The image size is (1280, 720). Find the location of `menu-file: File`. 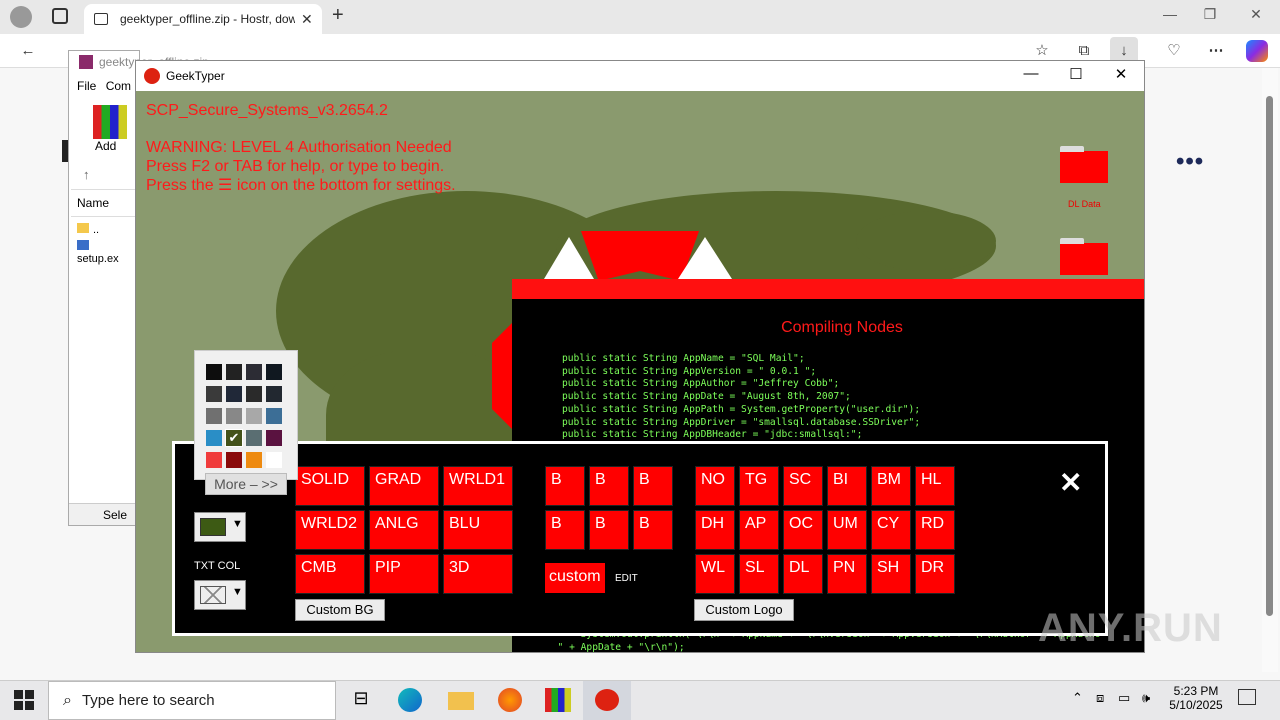

menu-file: File is located at coordinates (86, 86).